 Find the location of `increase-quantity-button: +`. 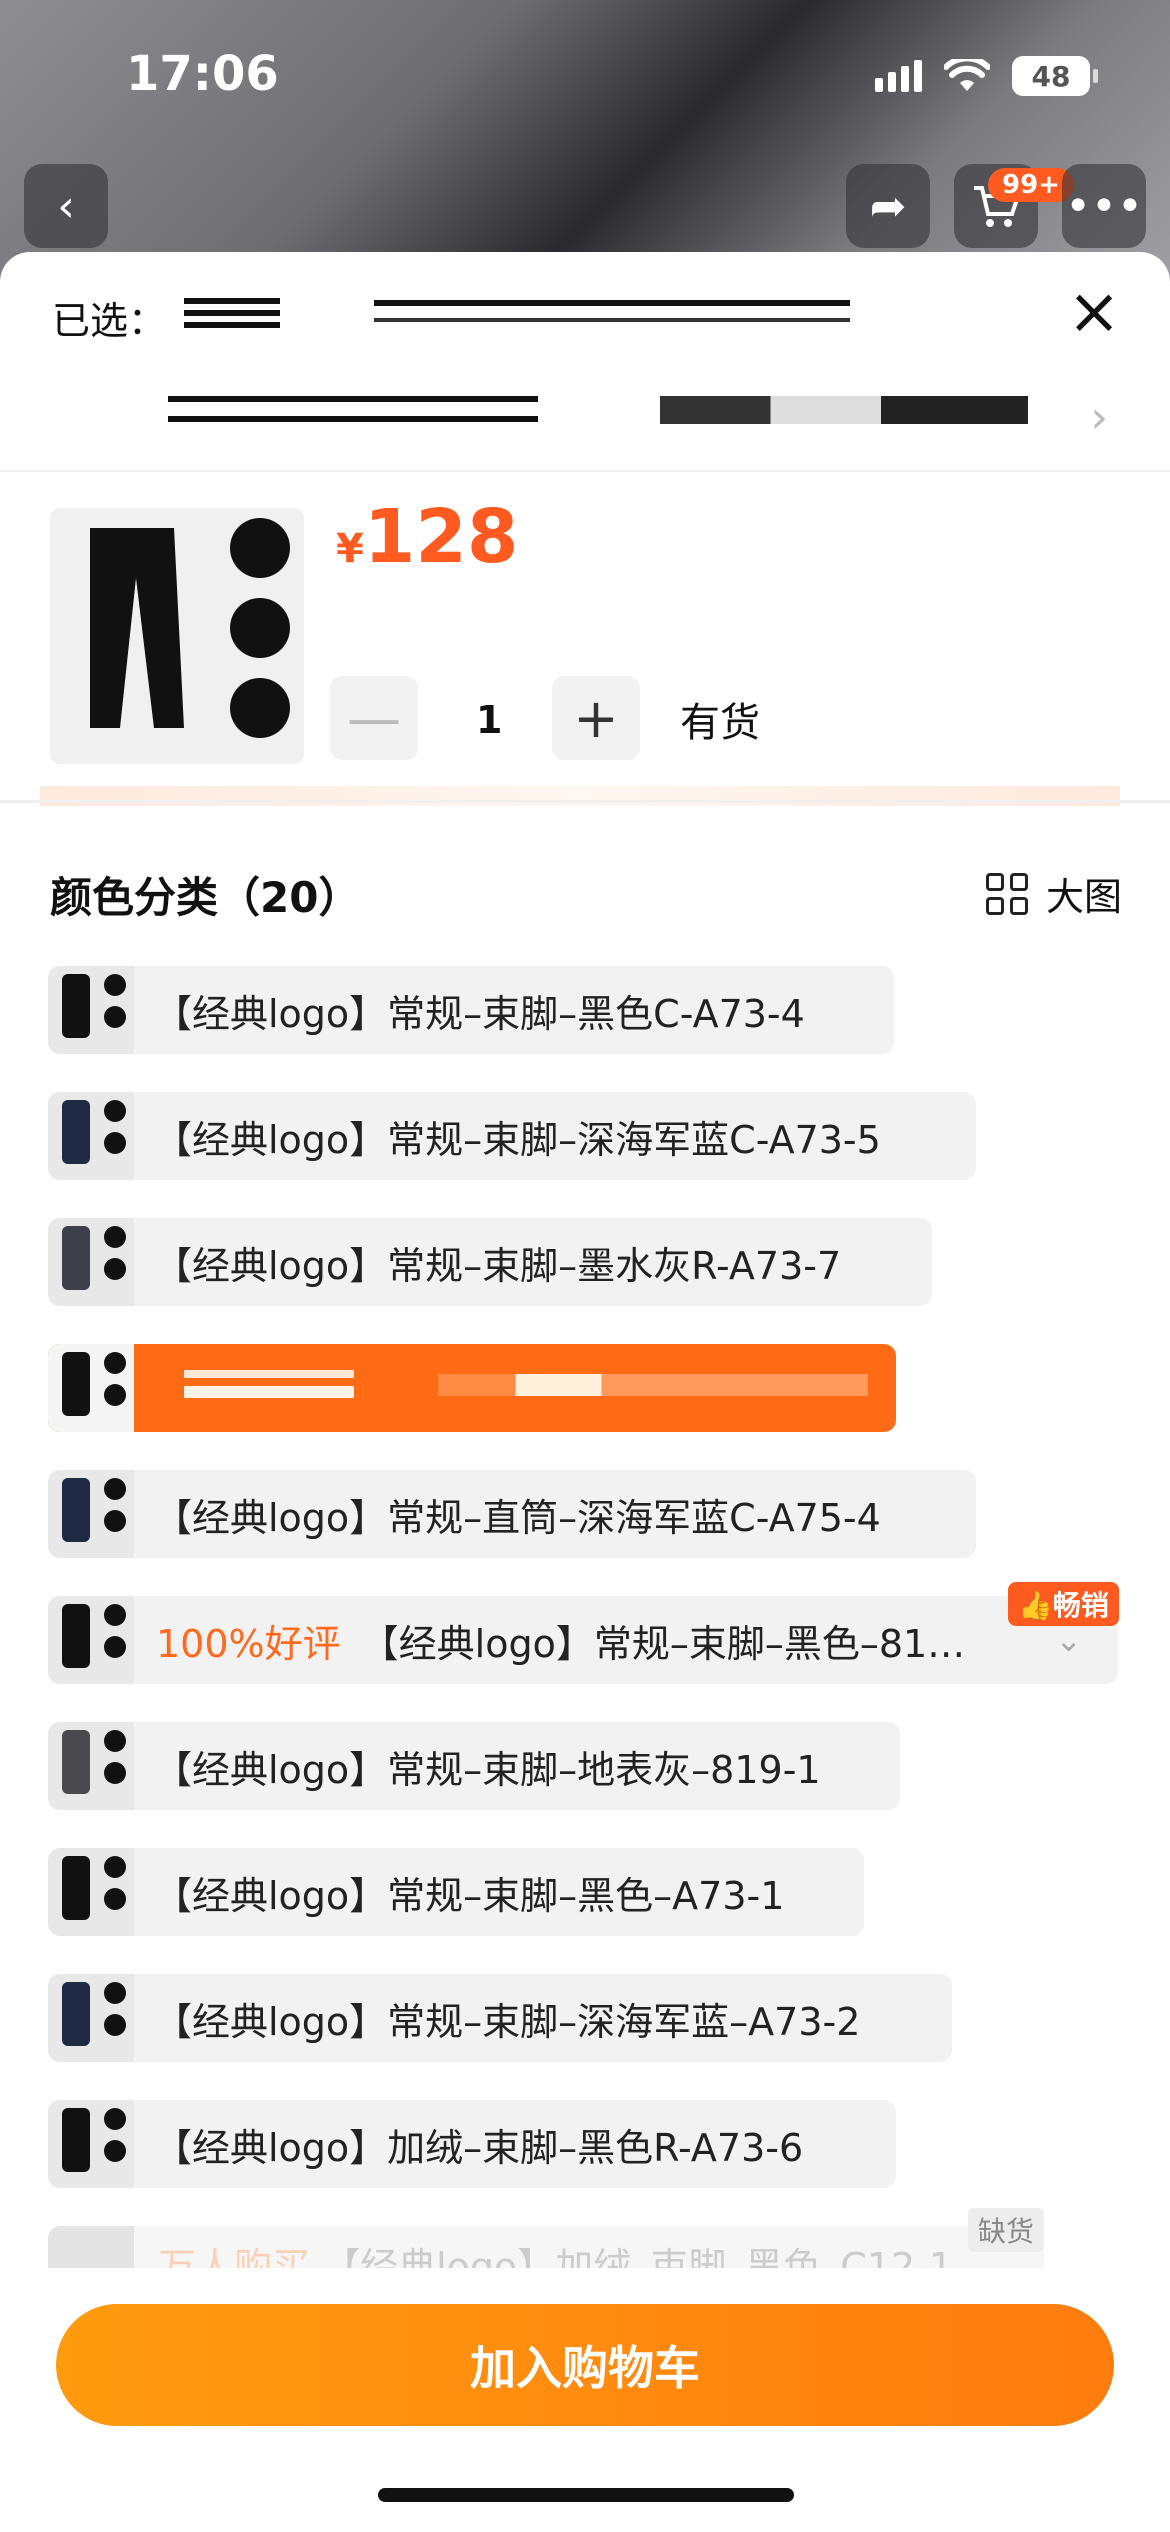

increase-quantity-button: + is located at coordinates (596, 718).